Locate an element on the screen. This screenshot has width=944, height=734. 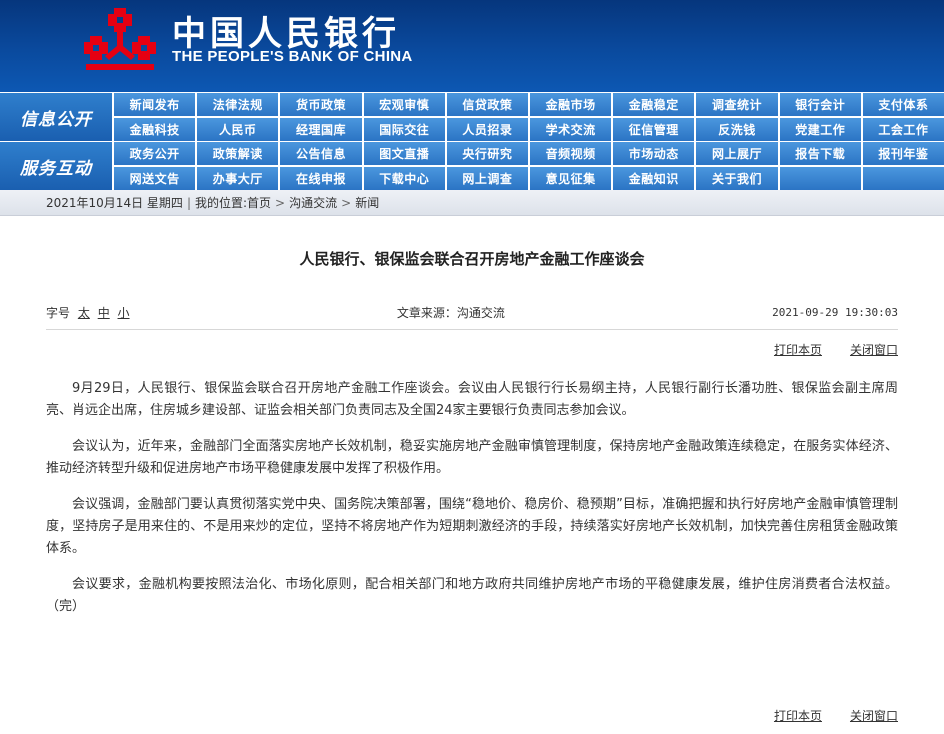
article-datetime: 2021-09-29 19:30:03 is located at coordinates (835, 312).